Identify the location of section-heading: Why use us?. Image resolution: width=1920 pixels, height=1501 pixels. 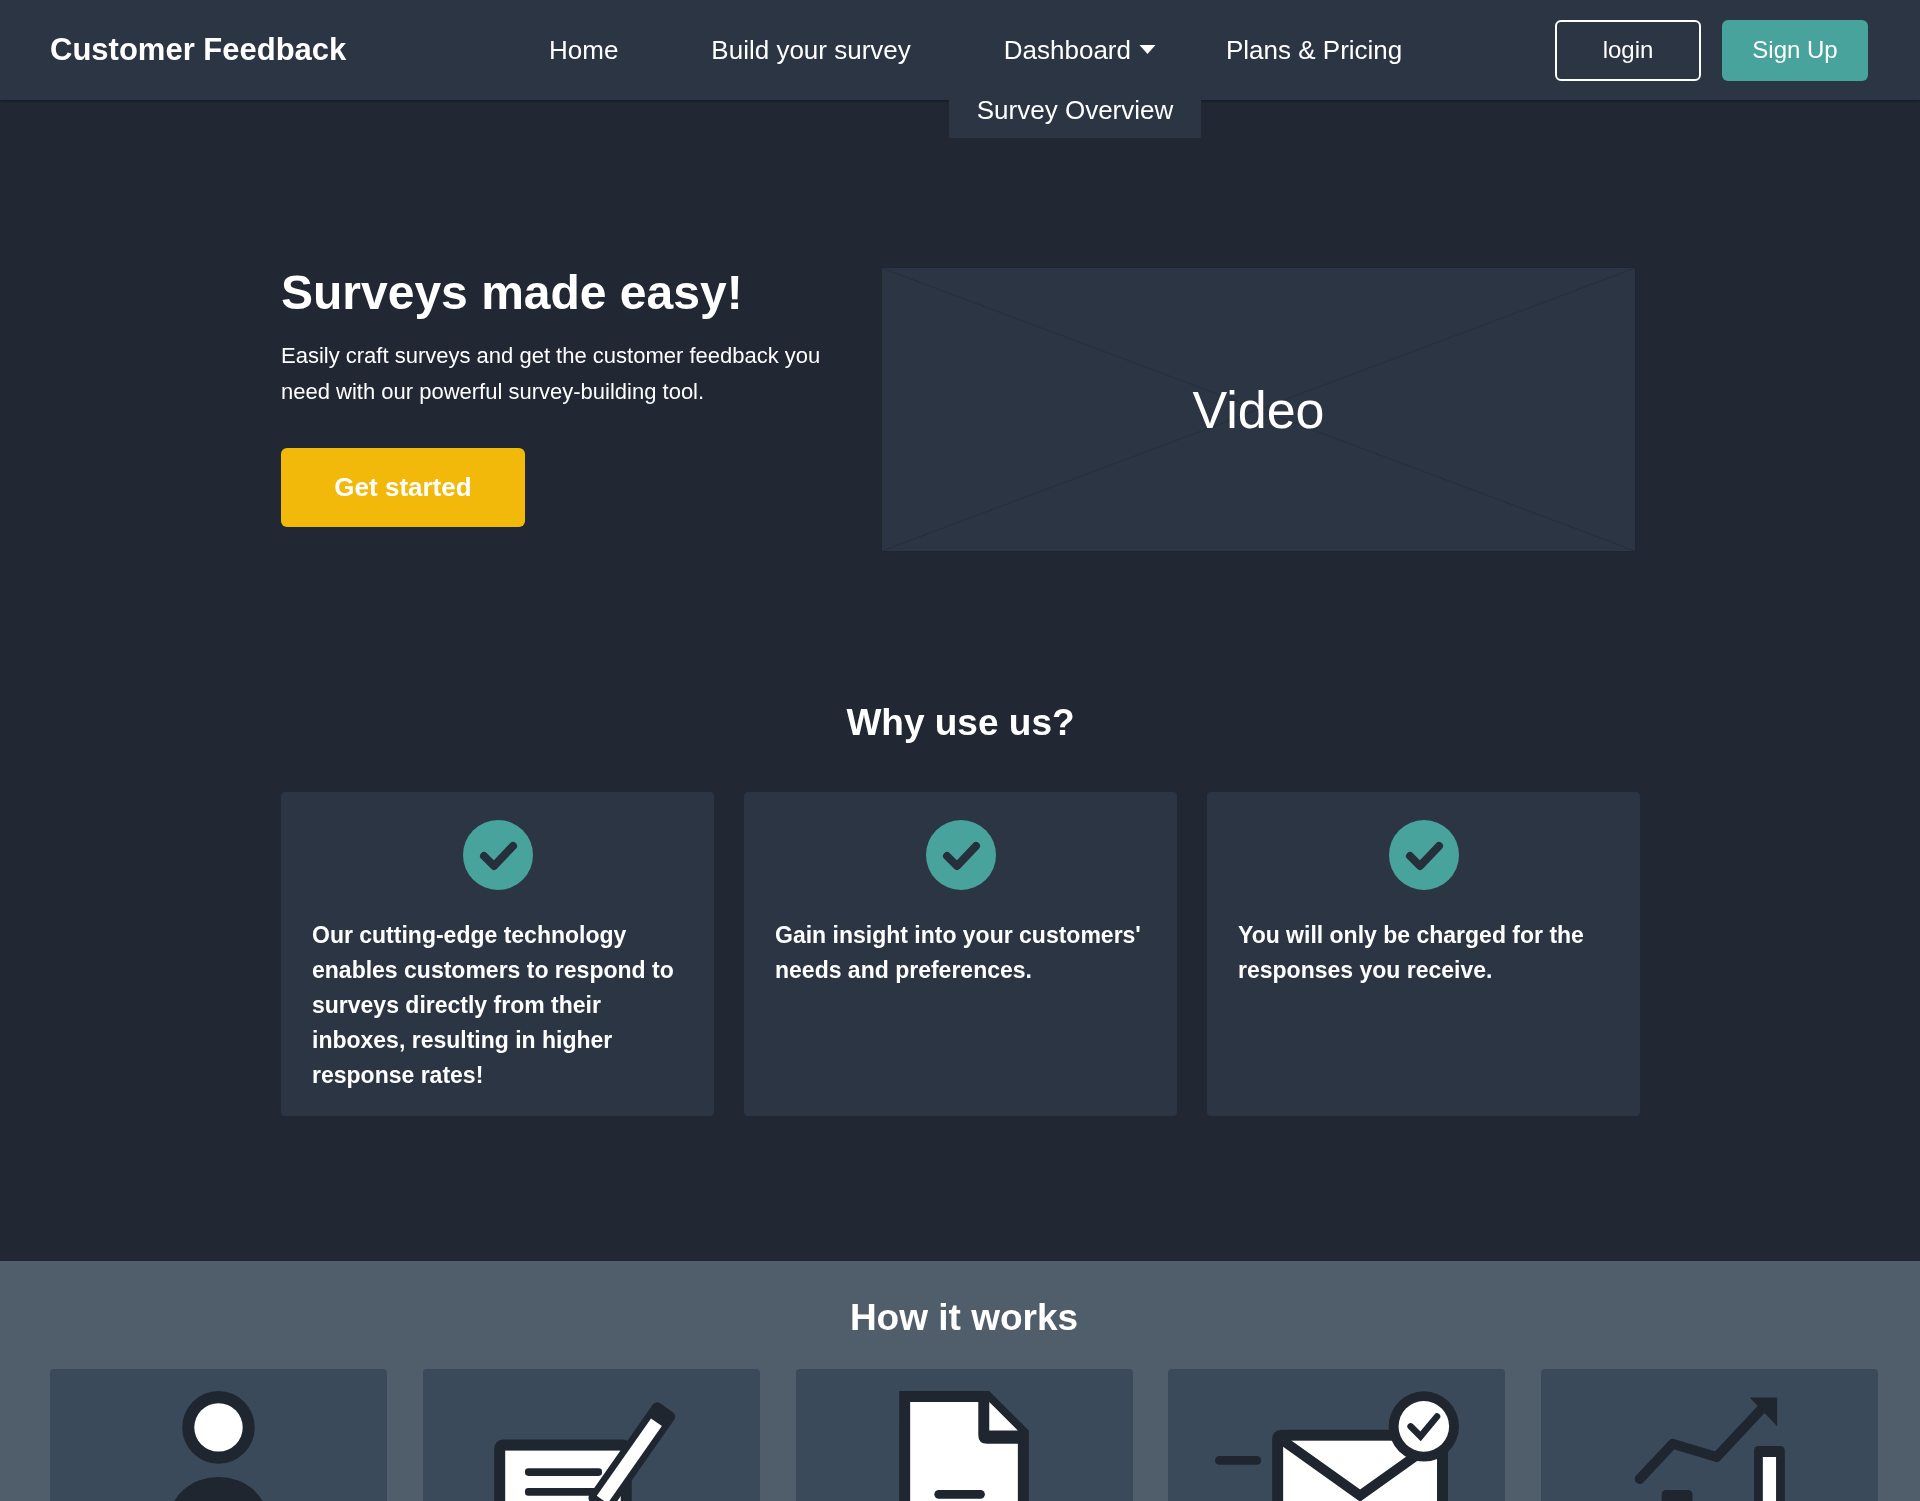
(960, 723).